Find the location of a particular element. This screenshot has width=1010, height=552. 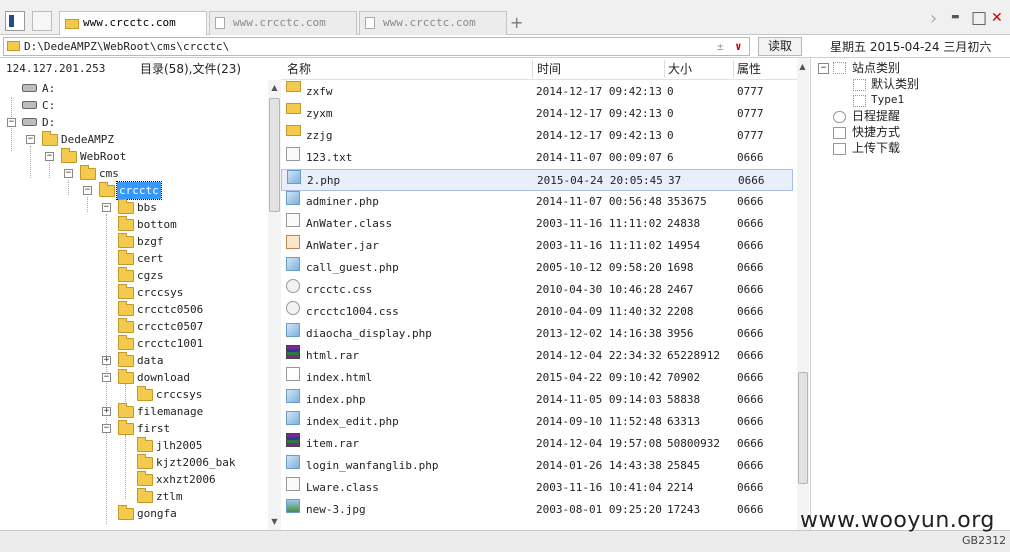

col-attr: 属性 is located at coordinates (749, 69).